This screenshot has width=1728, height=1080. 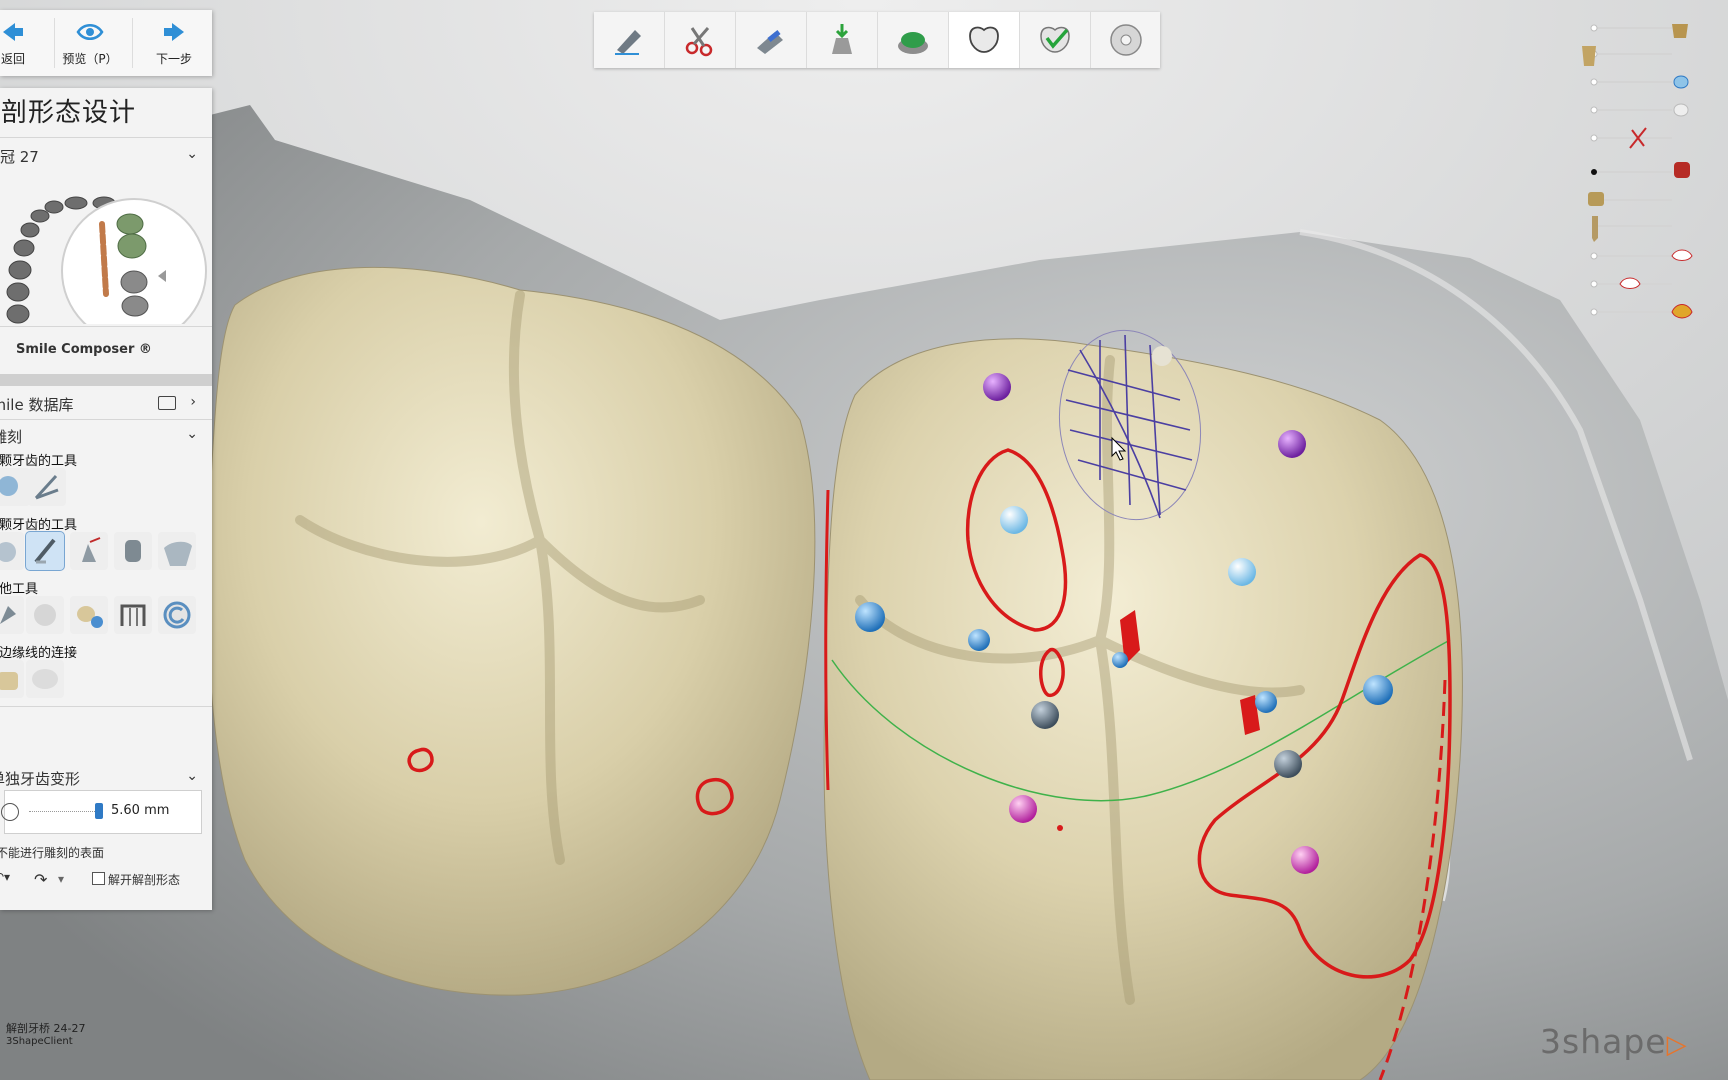 I want to click on tooth-chart, so click(x=106, y=259).